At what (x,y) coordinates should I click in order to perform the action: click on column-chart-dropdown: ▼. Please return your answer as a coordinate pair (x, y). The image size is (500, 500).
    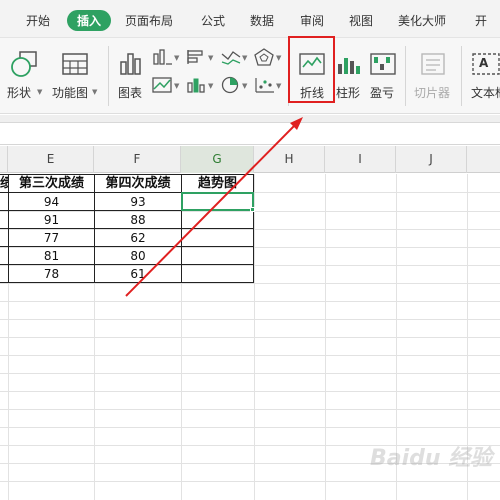
    Looking at the image, I should click on (167, 58).